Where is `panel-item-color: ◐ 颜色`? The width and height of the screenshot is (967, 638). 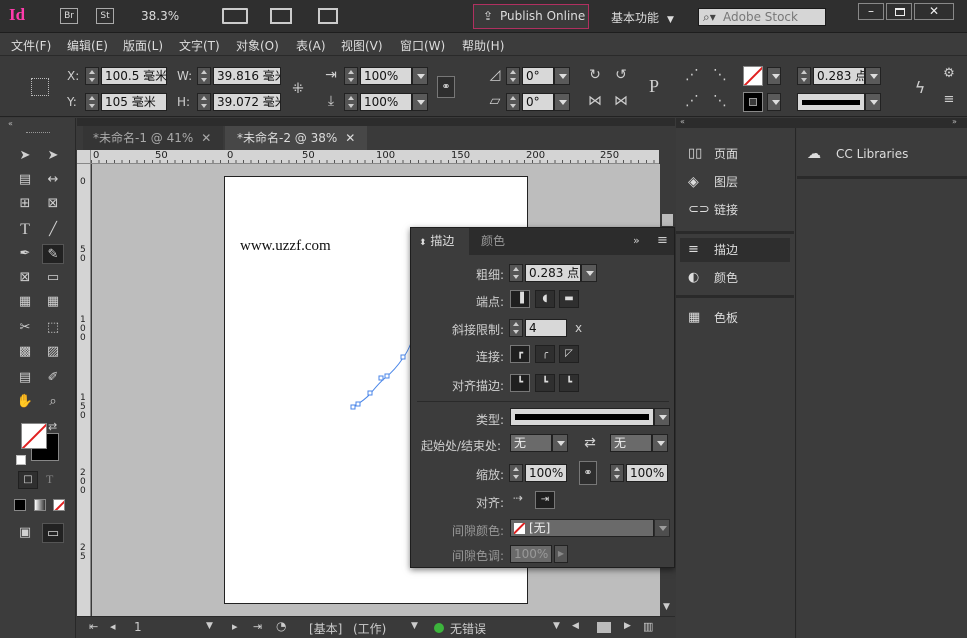
panel-item-color: ◐ 颜色 is located at coordinates (735, 278).